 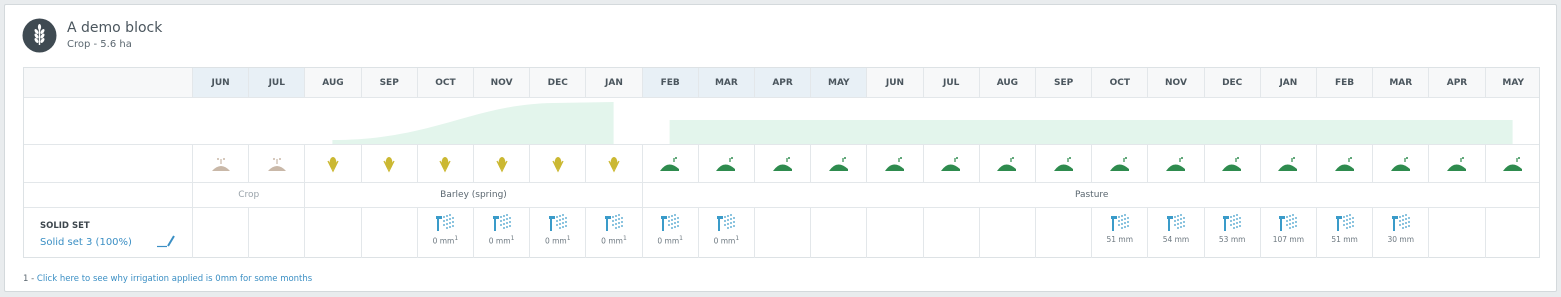 I want to click on pencil-icon, so click(x=166, y=241).